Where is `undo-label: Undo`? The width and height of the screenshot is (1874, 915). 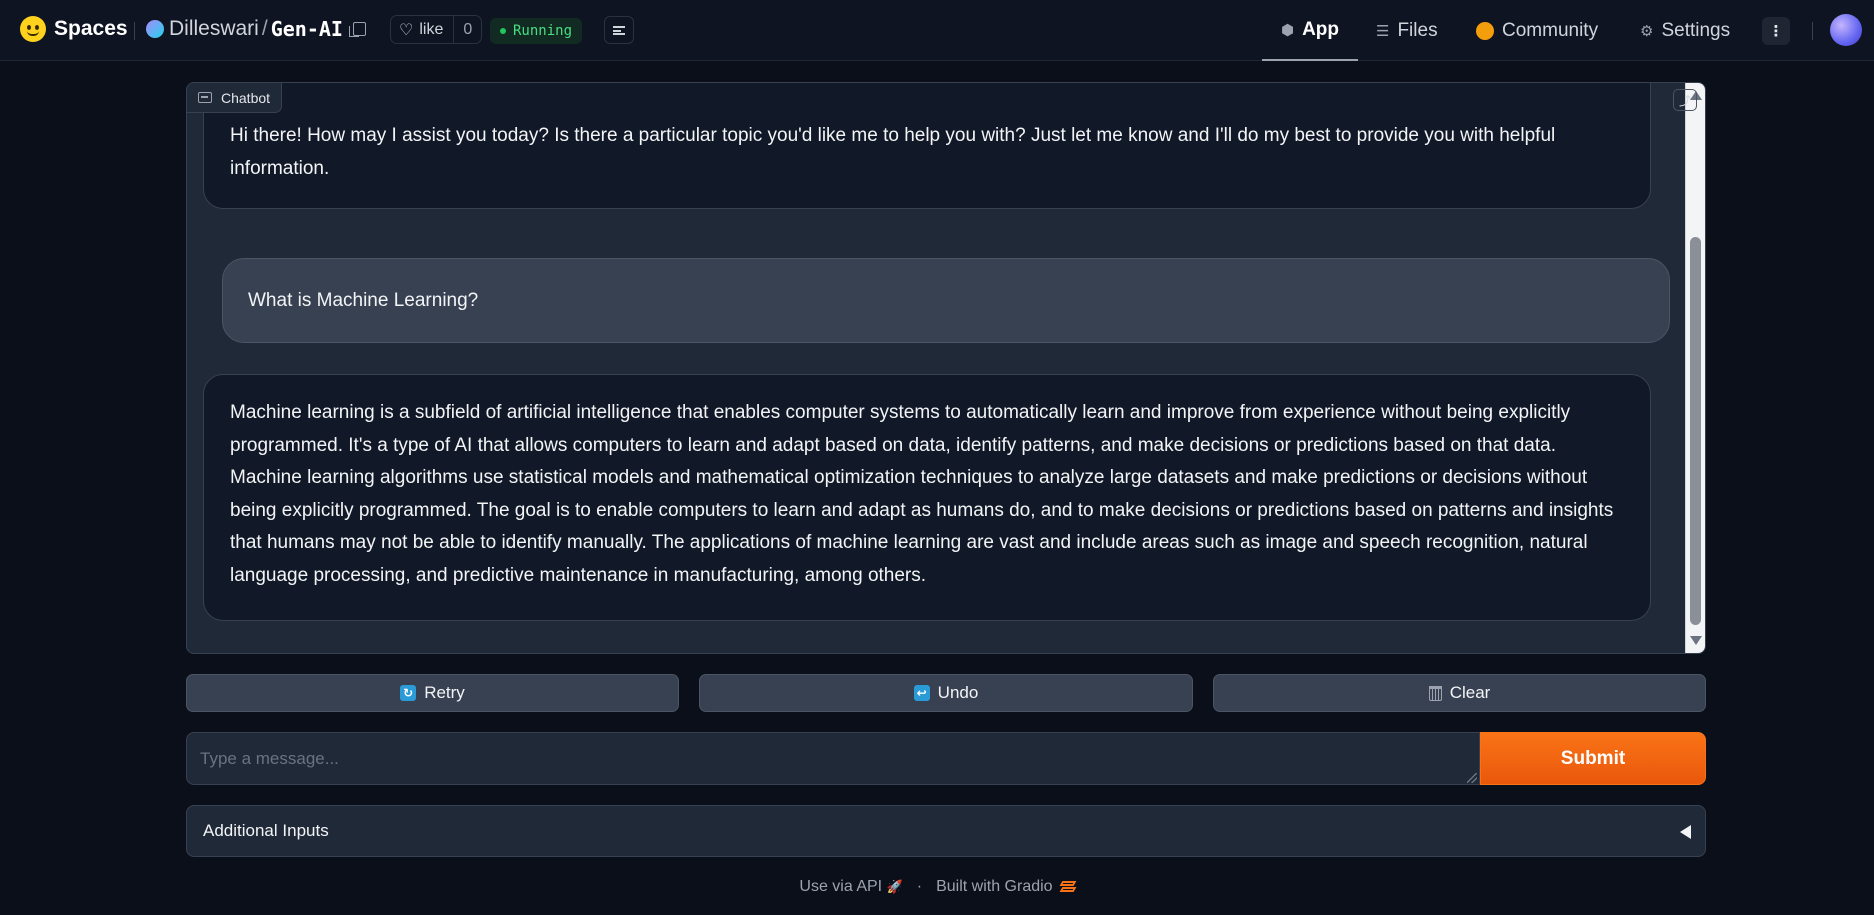 undo-label: Undo is located at coordinates (958, 692).